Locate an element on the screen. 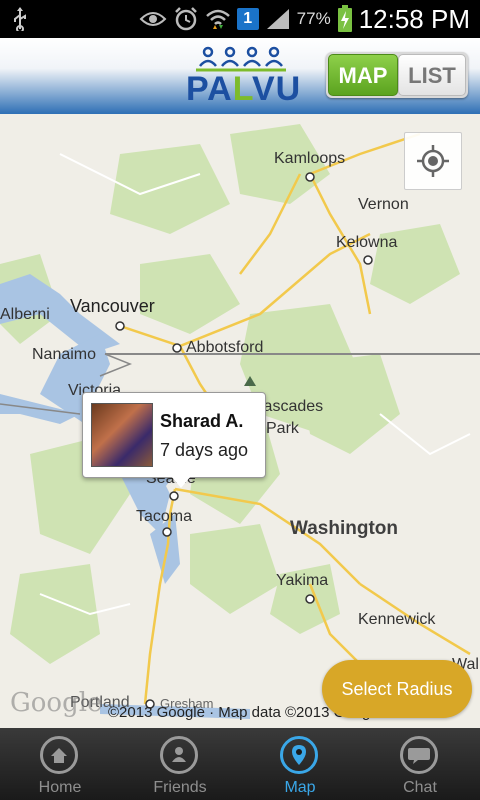 This screenshot has width=480, height=800. google-logo: Google is located at coordinates (56, 703).